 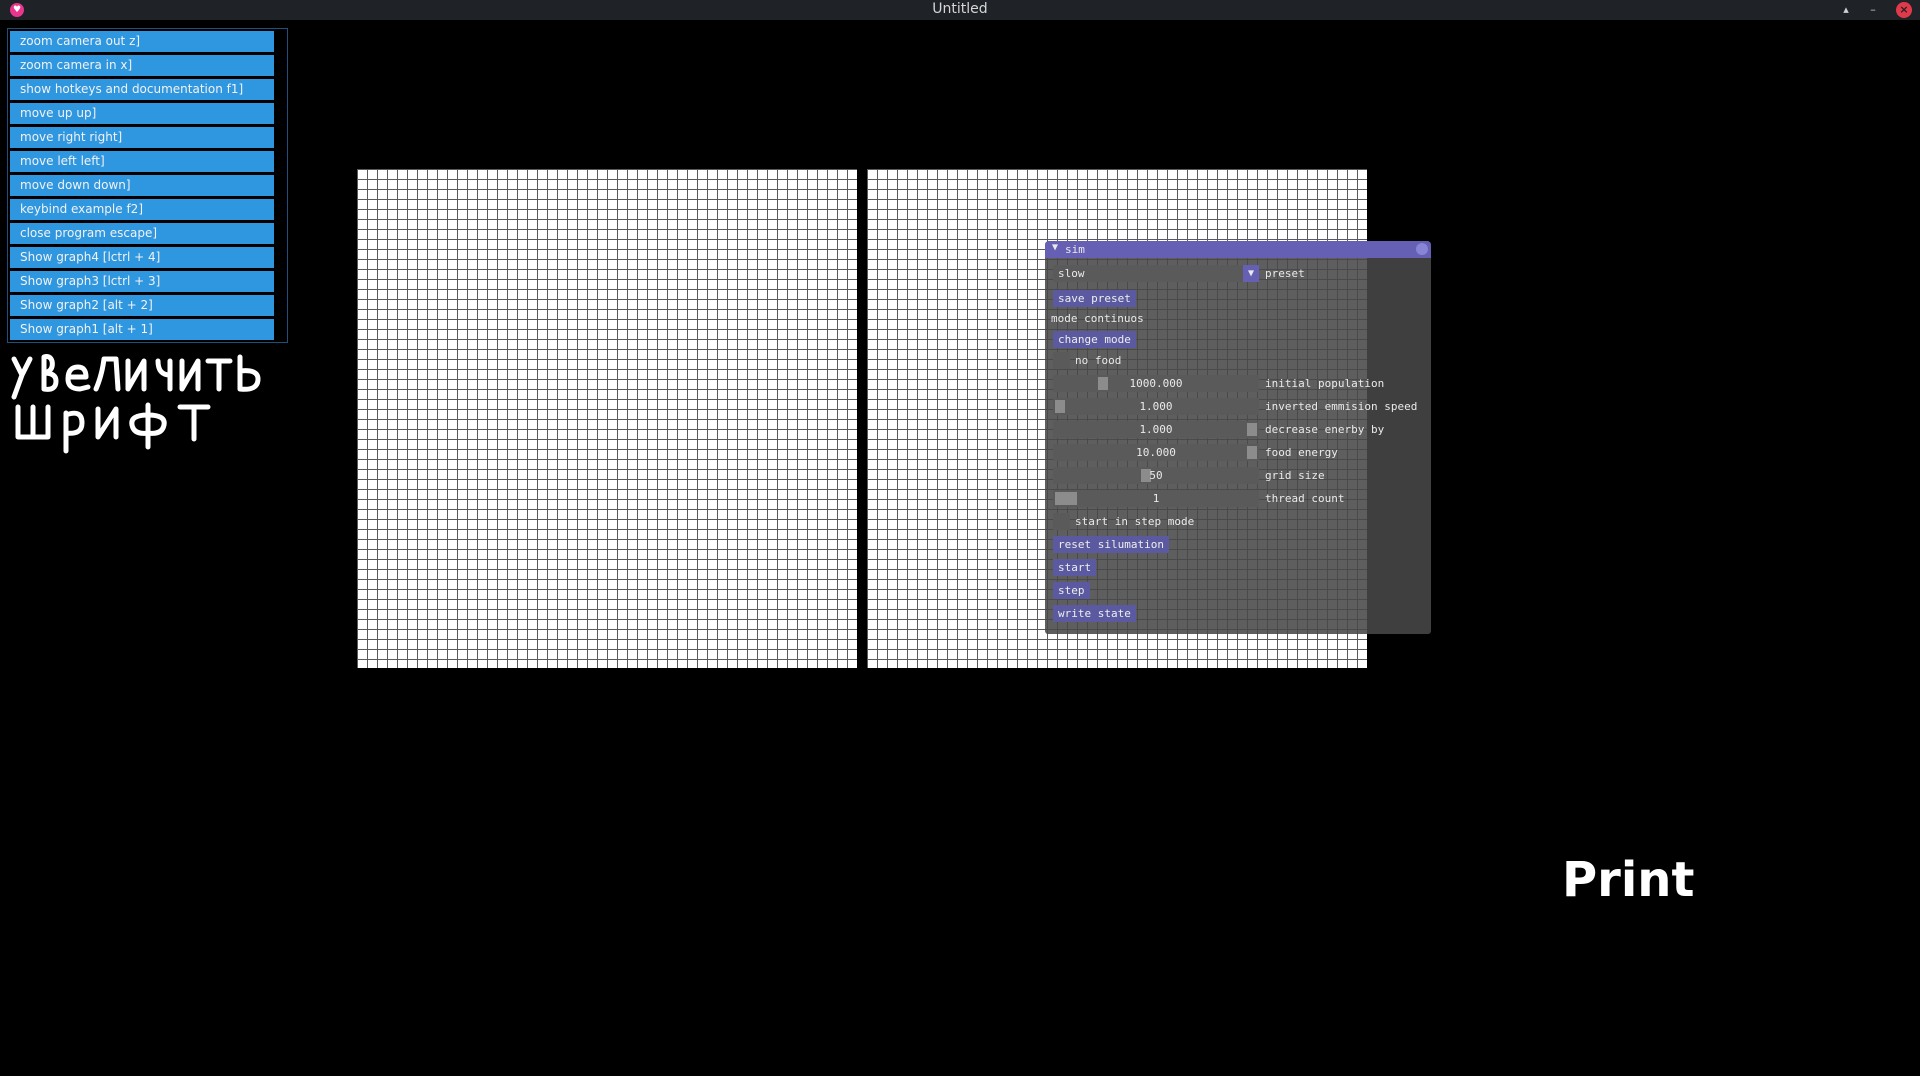 What do you see at coordinates (1873, 10) in the screenshot?
I see `minimize-icon: –` at bounding box center [1873, 10].